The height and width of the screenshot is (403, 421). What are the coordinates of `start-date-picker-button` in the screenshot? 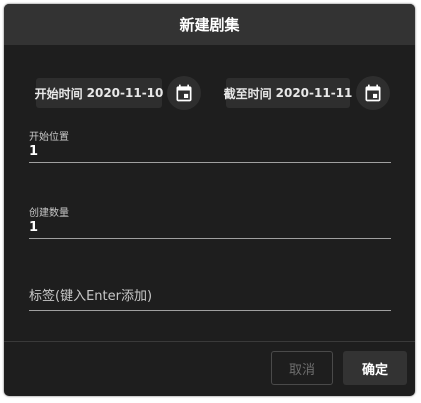 It's located at (184, 93).